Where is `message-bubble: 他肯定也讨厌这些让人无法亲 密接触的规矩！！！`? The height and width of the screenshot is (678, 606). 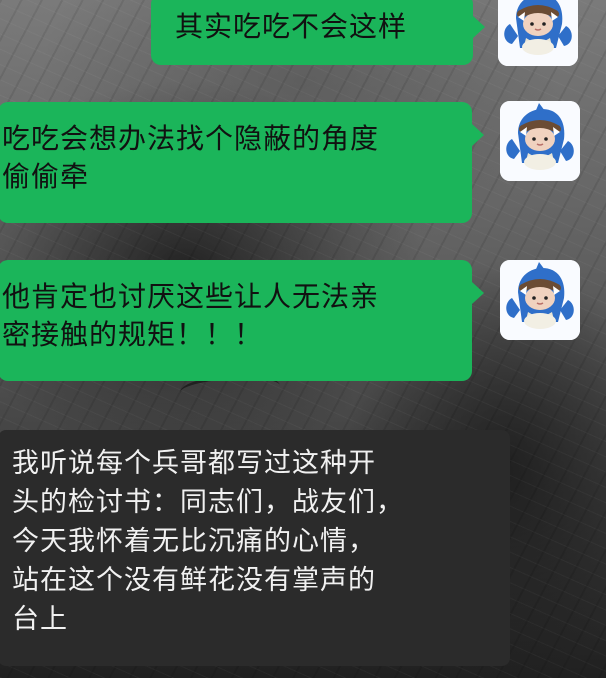 message-bubble: 他肯定也讨厌这些让人无法亲 密接触的规矩！！！ is located at coordinates (242, 320).